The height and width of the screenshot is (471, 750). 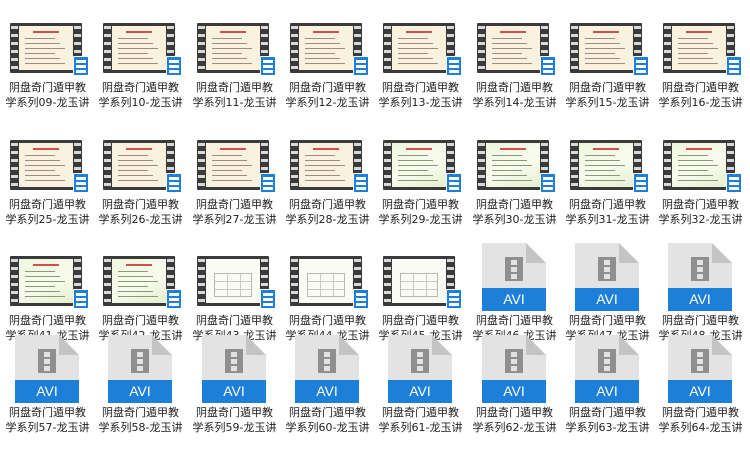 What do you see at coordinates (140, 95) in the screenshot?
I see `file-name-label: 阴盘奇门遁甲教 学系列10-龙玉讲` at bounding box center [140, 95].